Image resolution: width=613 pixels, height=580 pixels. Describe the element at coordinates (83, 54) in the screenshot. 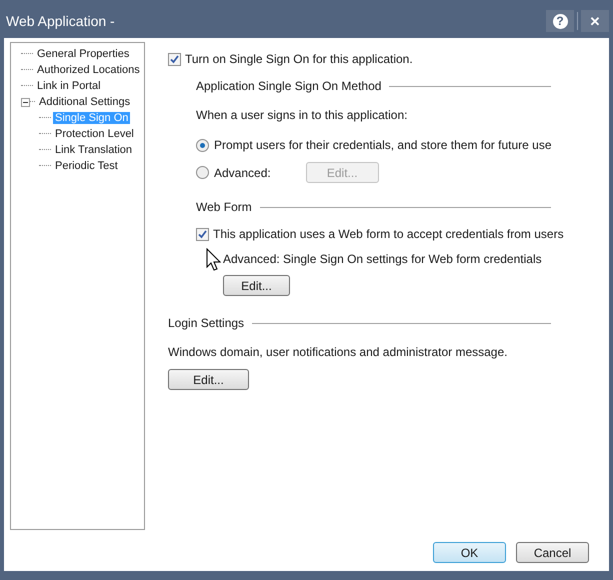

I see `tree-item: General Properties` at that location.